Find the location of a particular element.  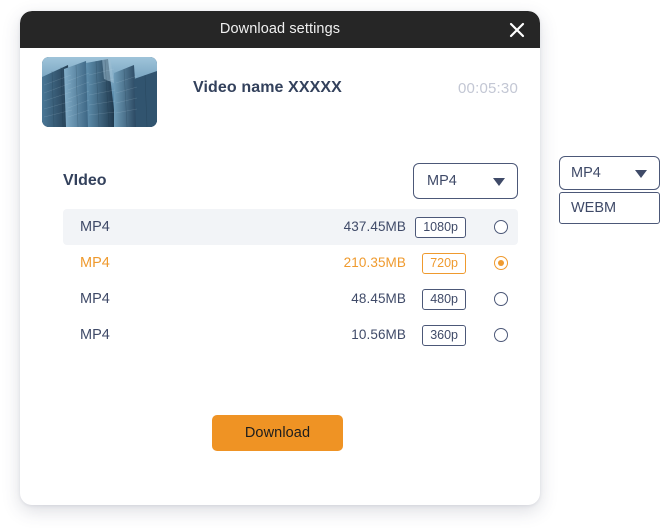

table-row: MP4 48.45MB 480p is located at coordinates (290, 299).